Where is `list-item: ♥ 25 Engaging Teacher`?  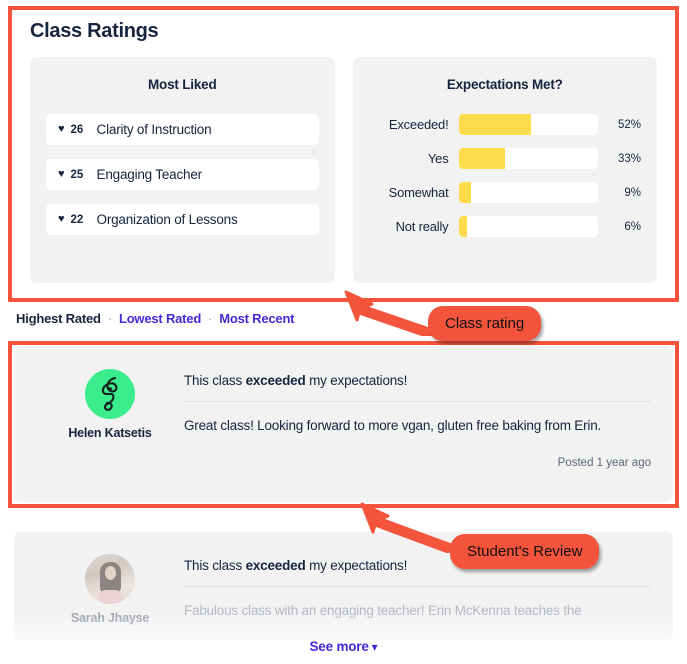
list-item: ♥ 25 Engaging Teacher is located at coordinates (182, 174).